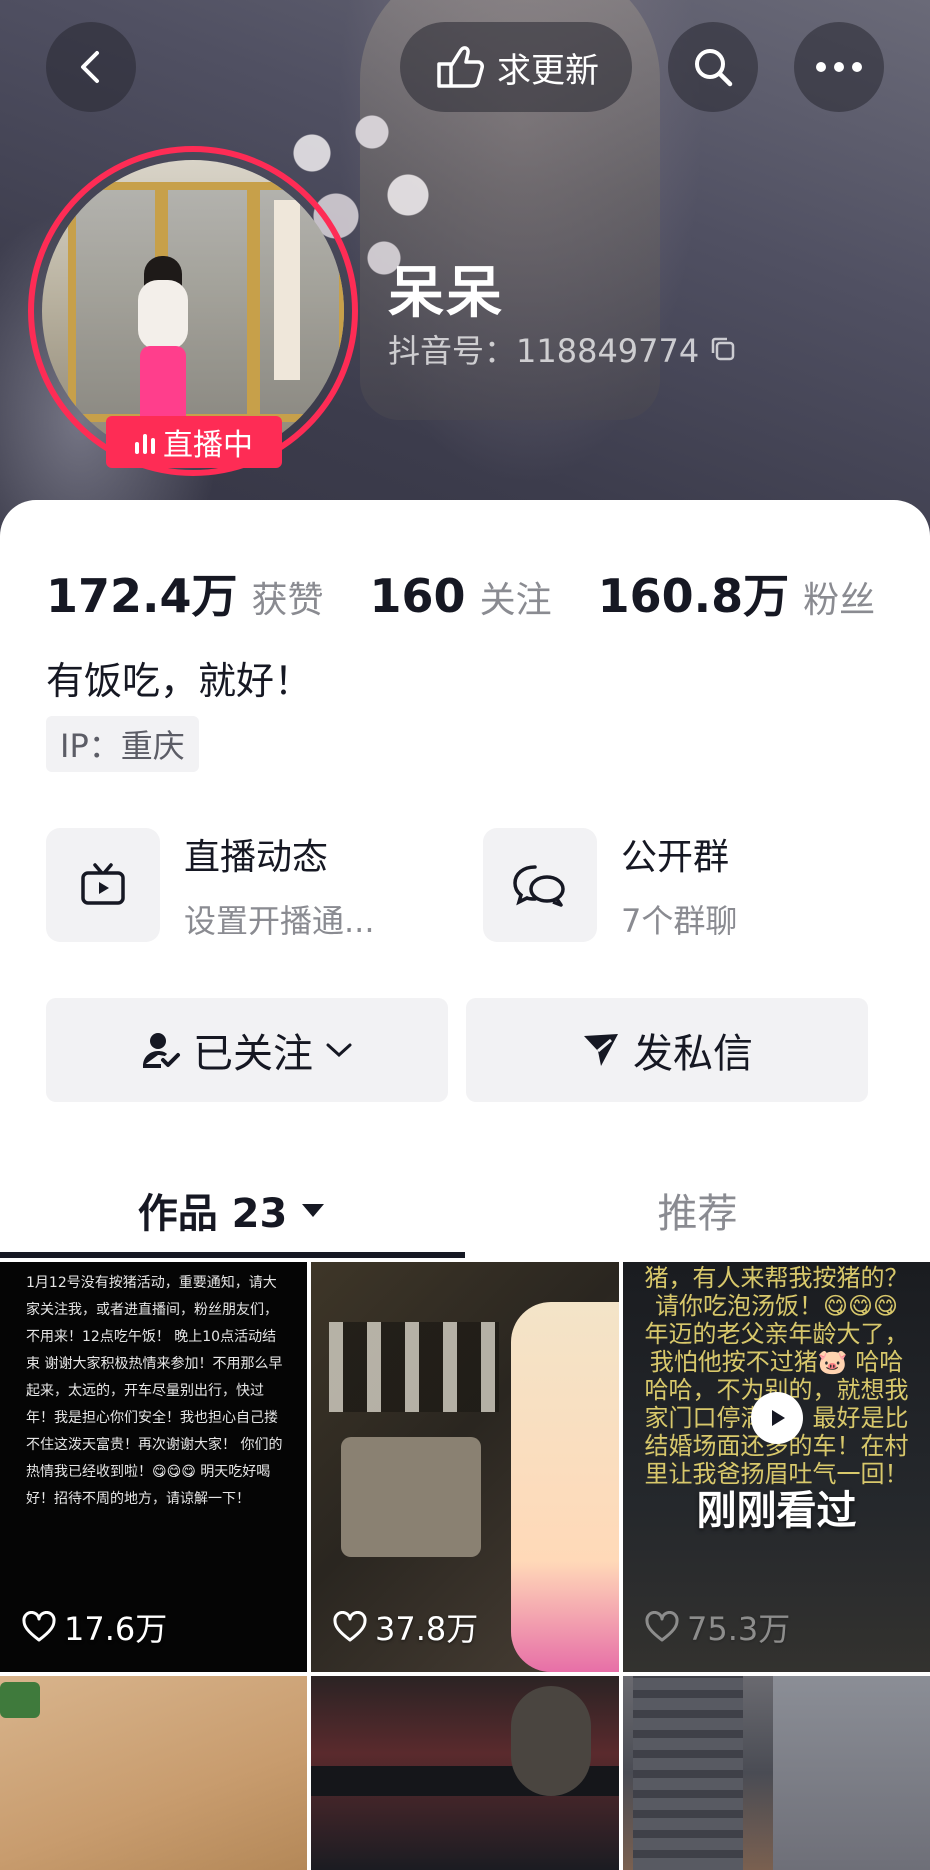 The image size is (930, 1870). Describe the element at coordinates (548, 70) in the screenshot. I see `request-update-label: 求更新` at that location.